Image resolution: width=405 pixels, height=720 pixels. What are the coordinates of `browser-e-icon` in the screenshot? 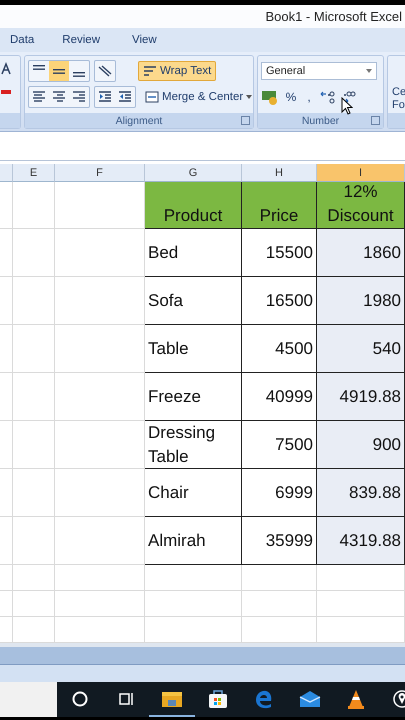 It's located at (264, 698).